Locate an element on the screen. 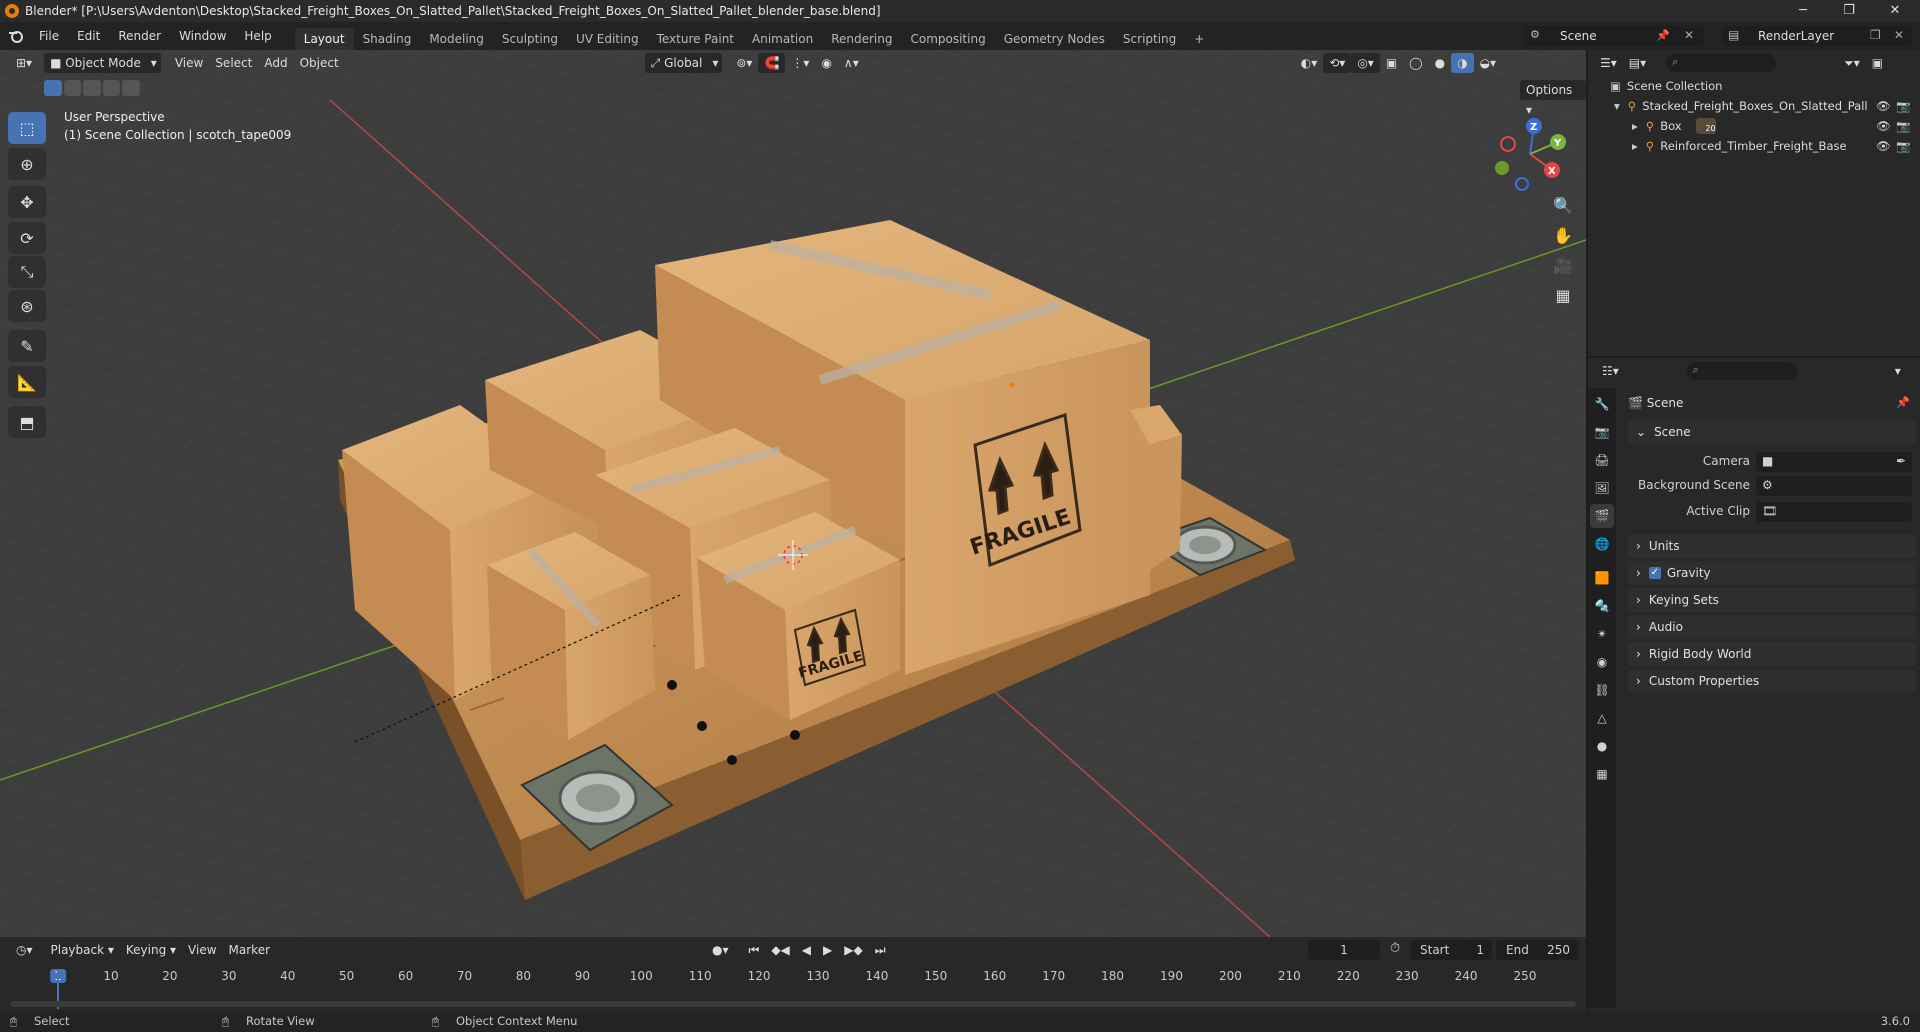 The width and height of the screenshot is (1920, 1032). snap-target-icon: ⋮▾ is located at coordinates (800, 63).